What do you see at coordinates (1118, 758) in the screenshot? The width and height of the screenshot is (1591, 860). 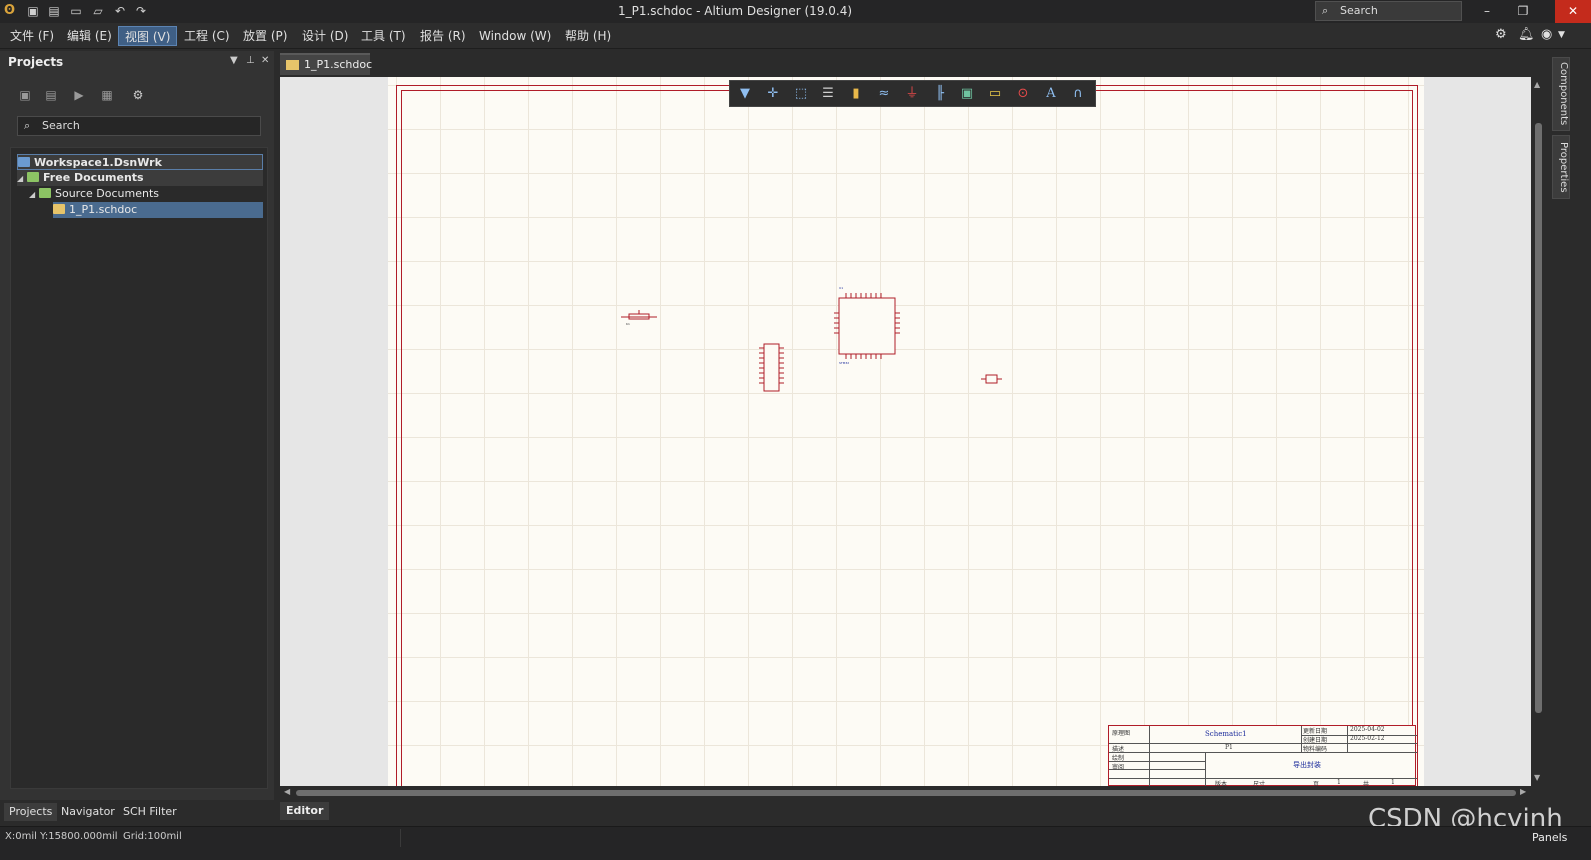 I see `title-block-label-drawn: 绘制` at bounding box center [1118, 758].